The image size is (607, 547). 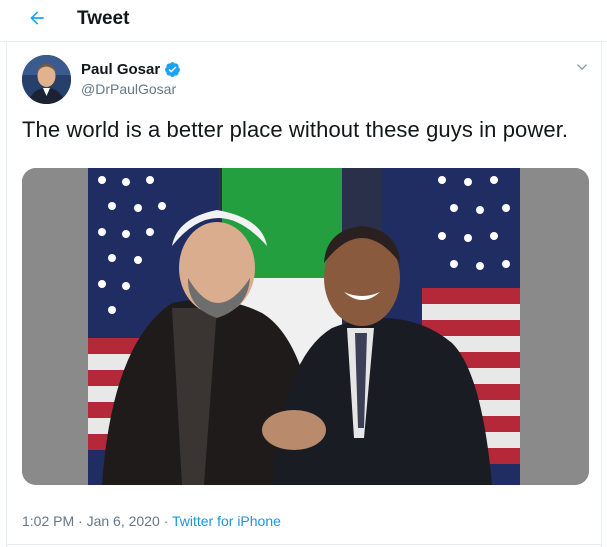 I want to click on top-bar: Tweet, so click(x=303, y=21).